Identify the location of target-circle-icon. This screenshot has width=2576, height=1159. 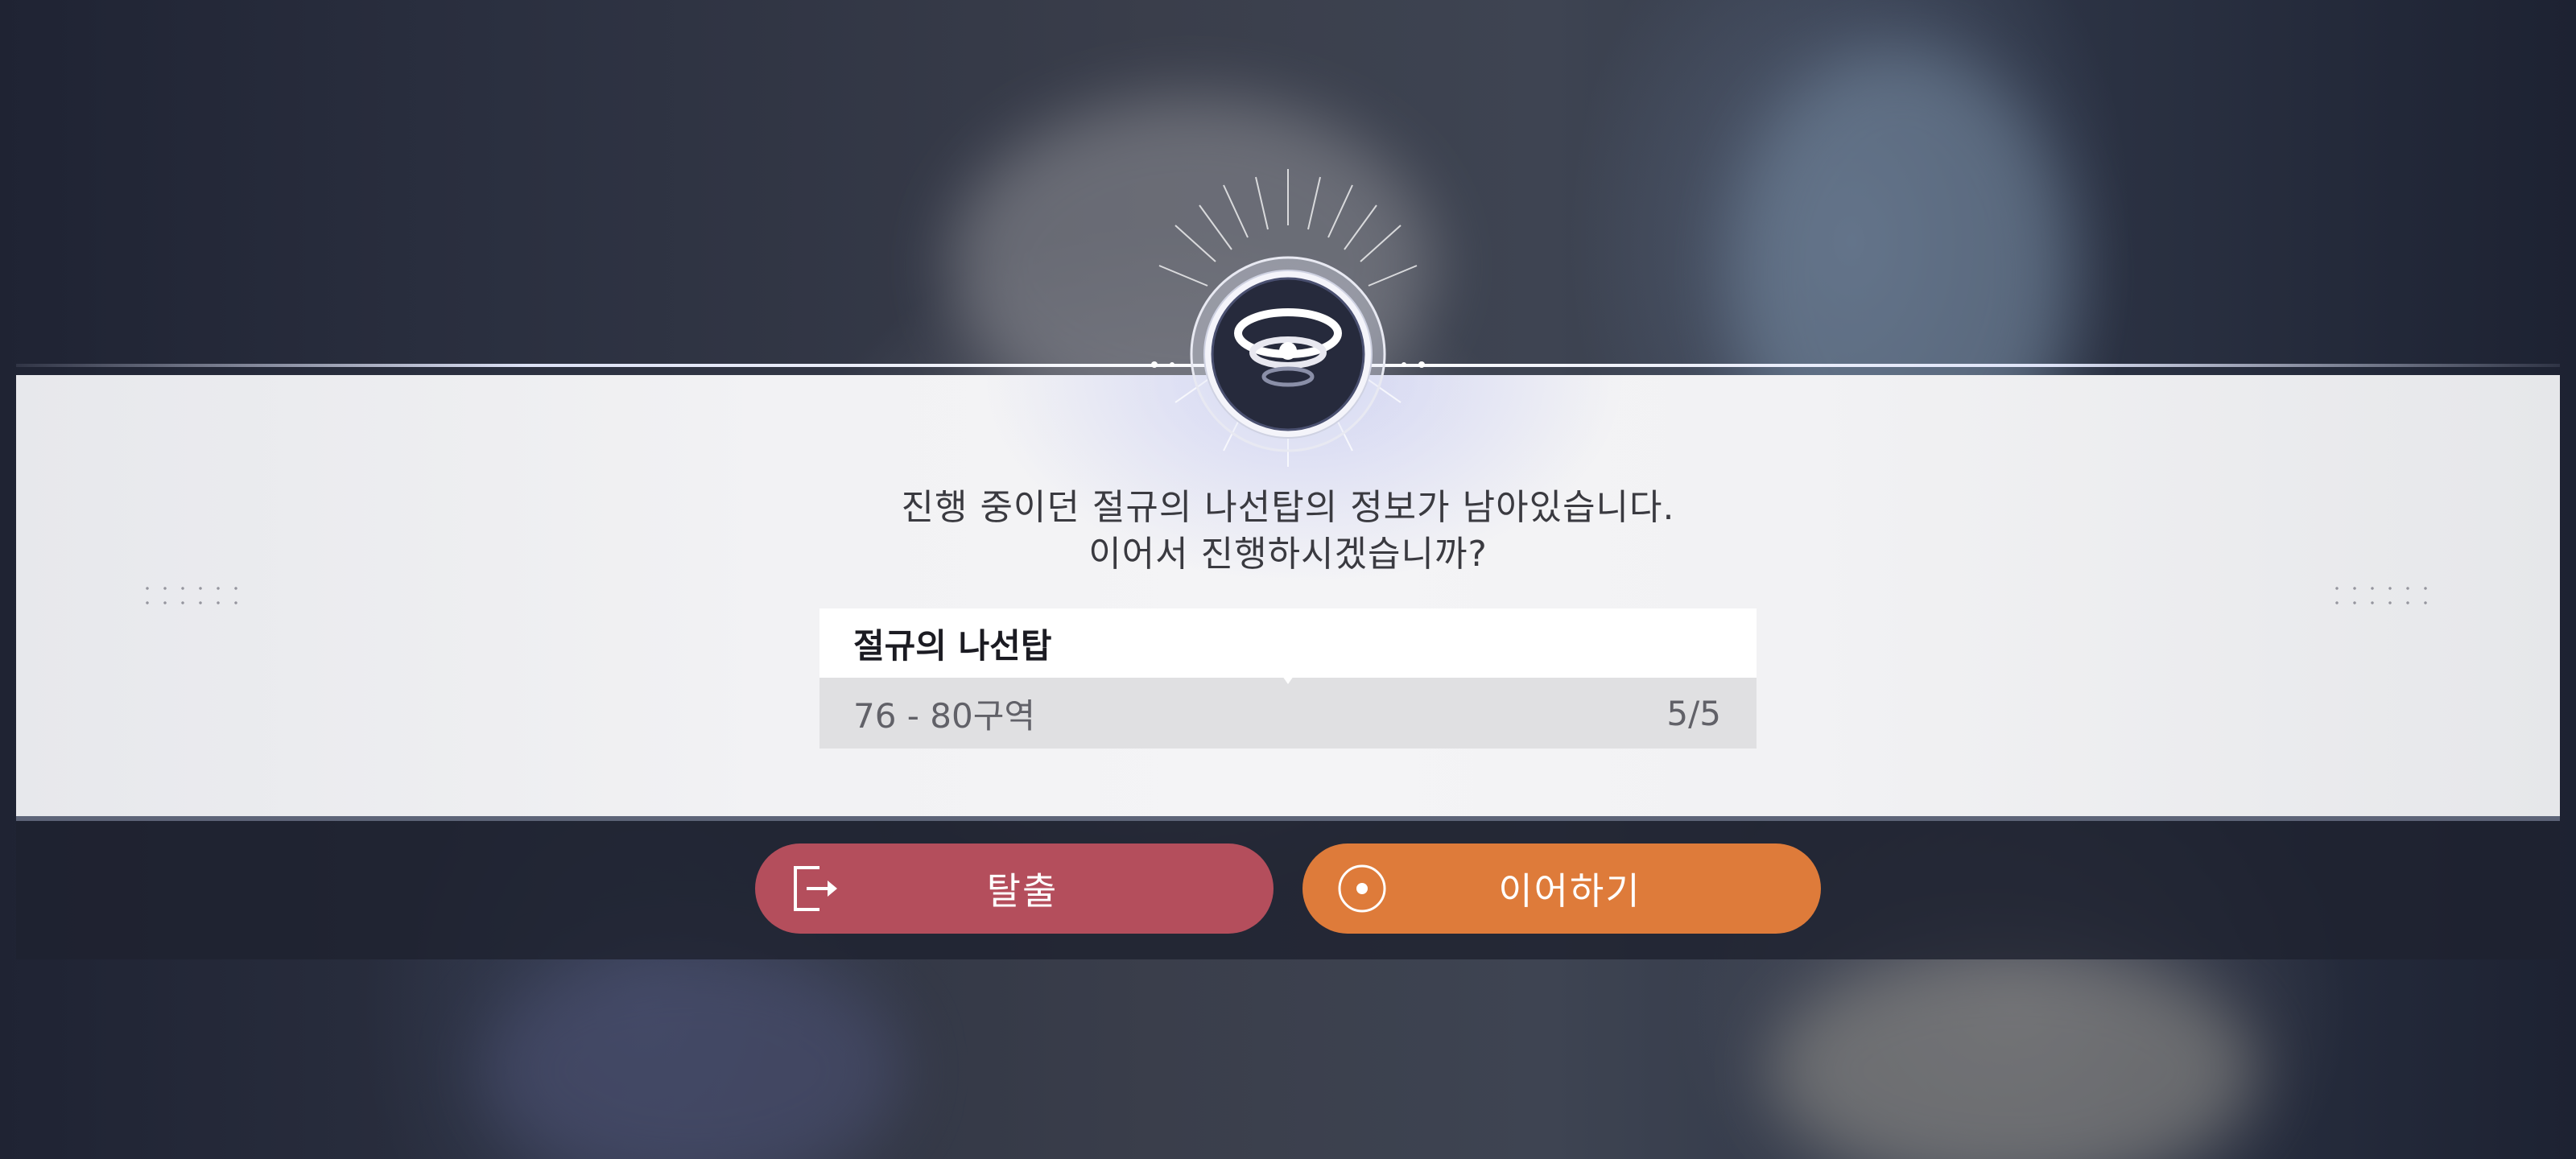
(1362, 888).